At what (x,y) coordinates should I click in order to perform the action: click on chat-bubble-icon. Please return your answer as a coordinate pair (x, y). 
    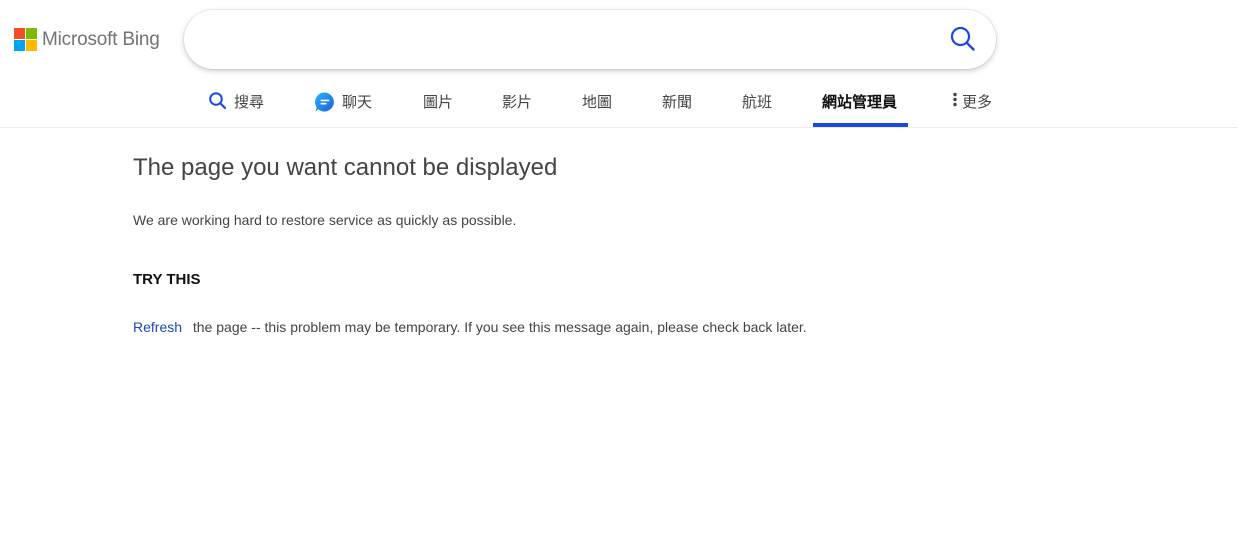
    Looking at the image, I should click on (324, 102).